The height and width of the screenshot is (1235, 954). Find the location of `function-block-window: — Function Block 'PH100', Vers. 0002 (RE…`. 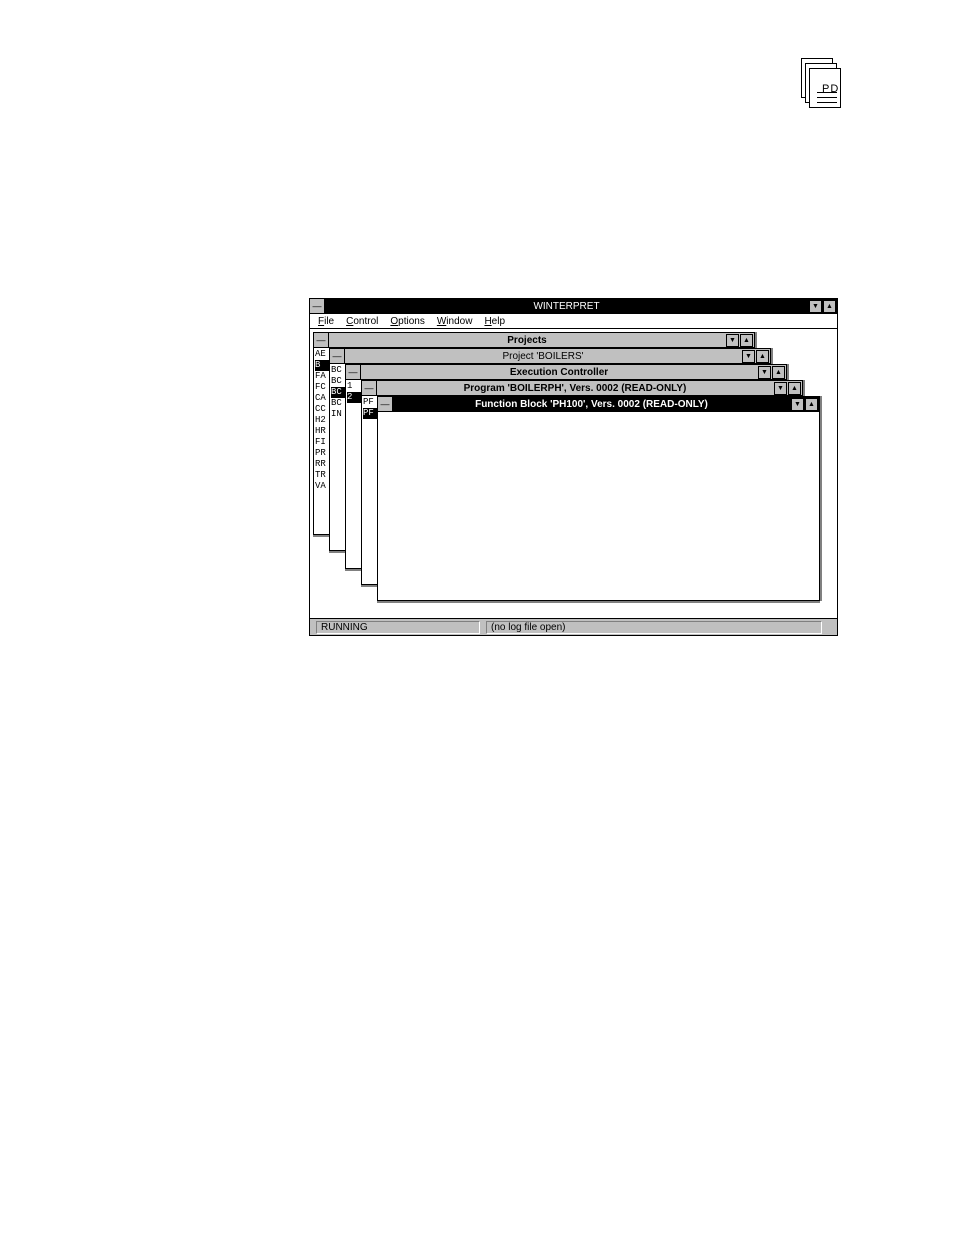

function-block-window: — Function Block 'PH100', Vers. 0002 (RE… is located at coordinates (598, 498).